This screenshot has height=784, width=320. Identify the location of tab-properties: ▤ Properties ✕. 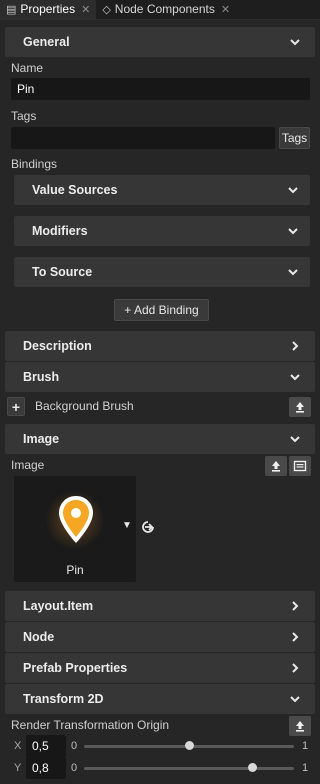
(48, 9).